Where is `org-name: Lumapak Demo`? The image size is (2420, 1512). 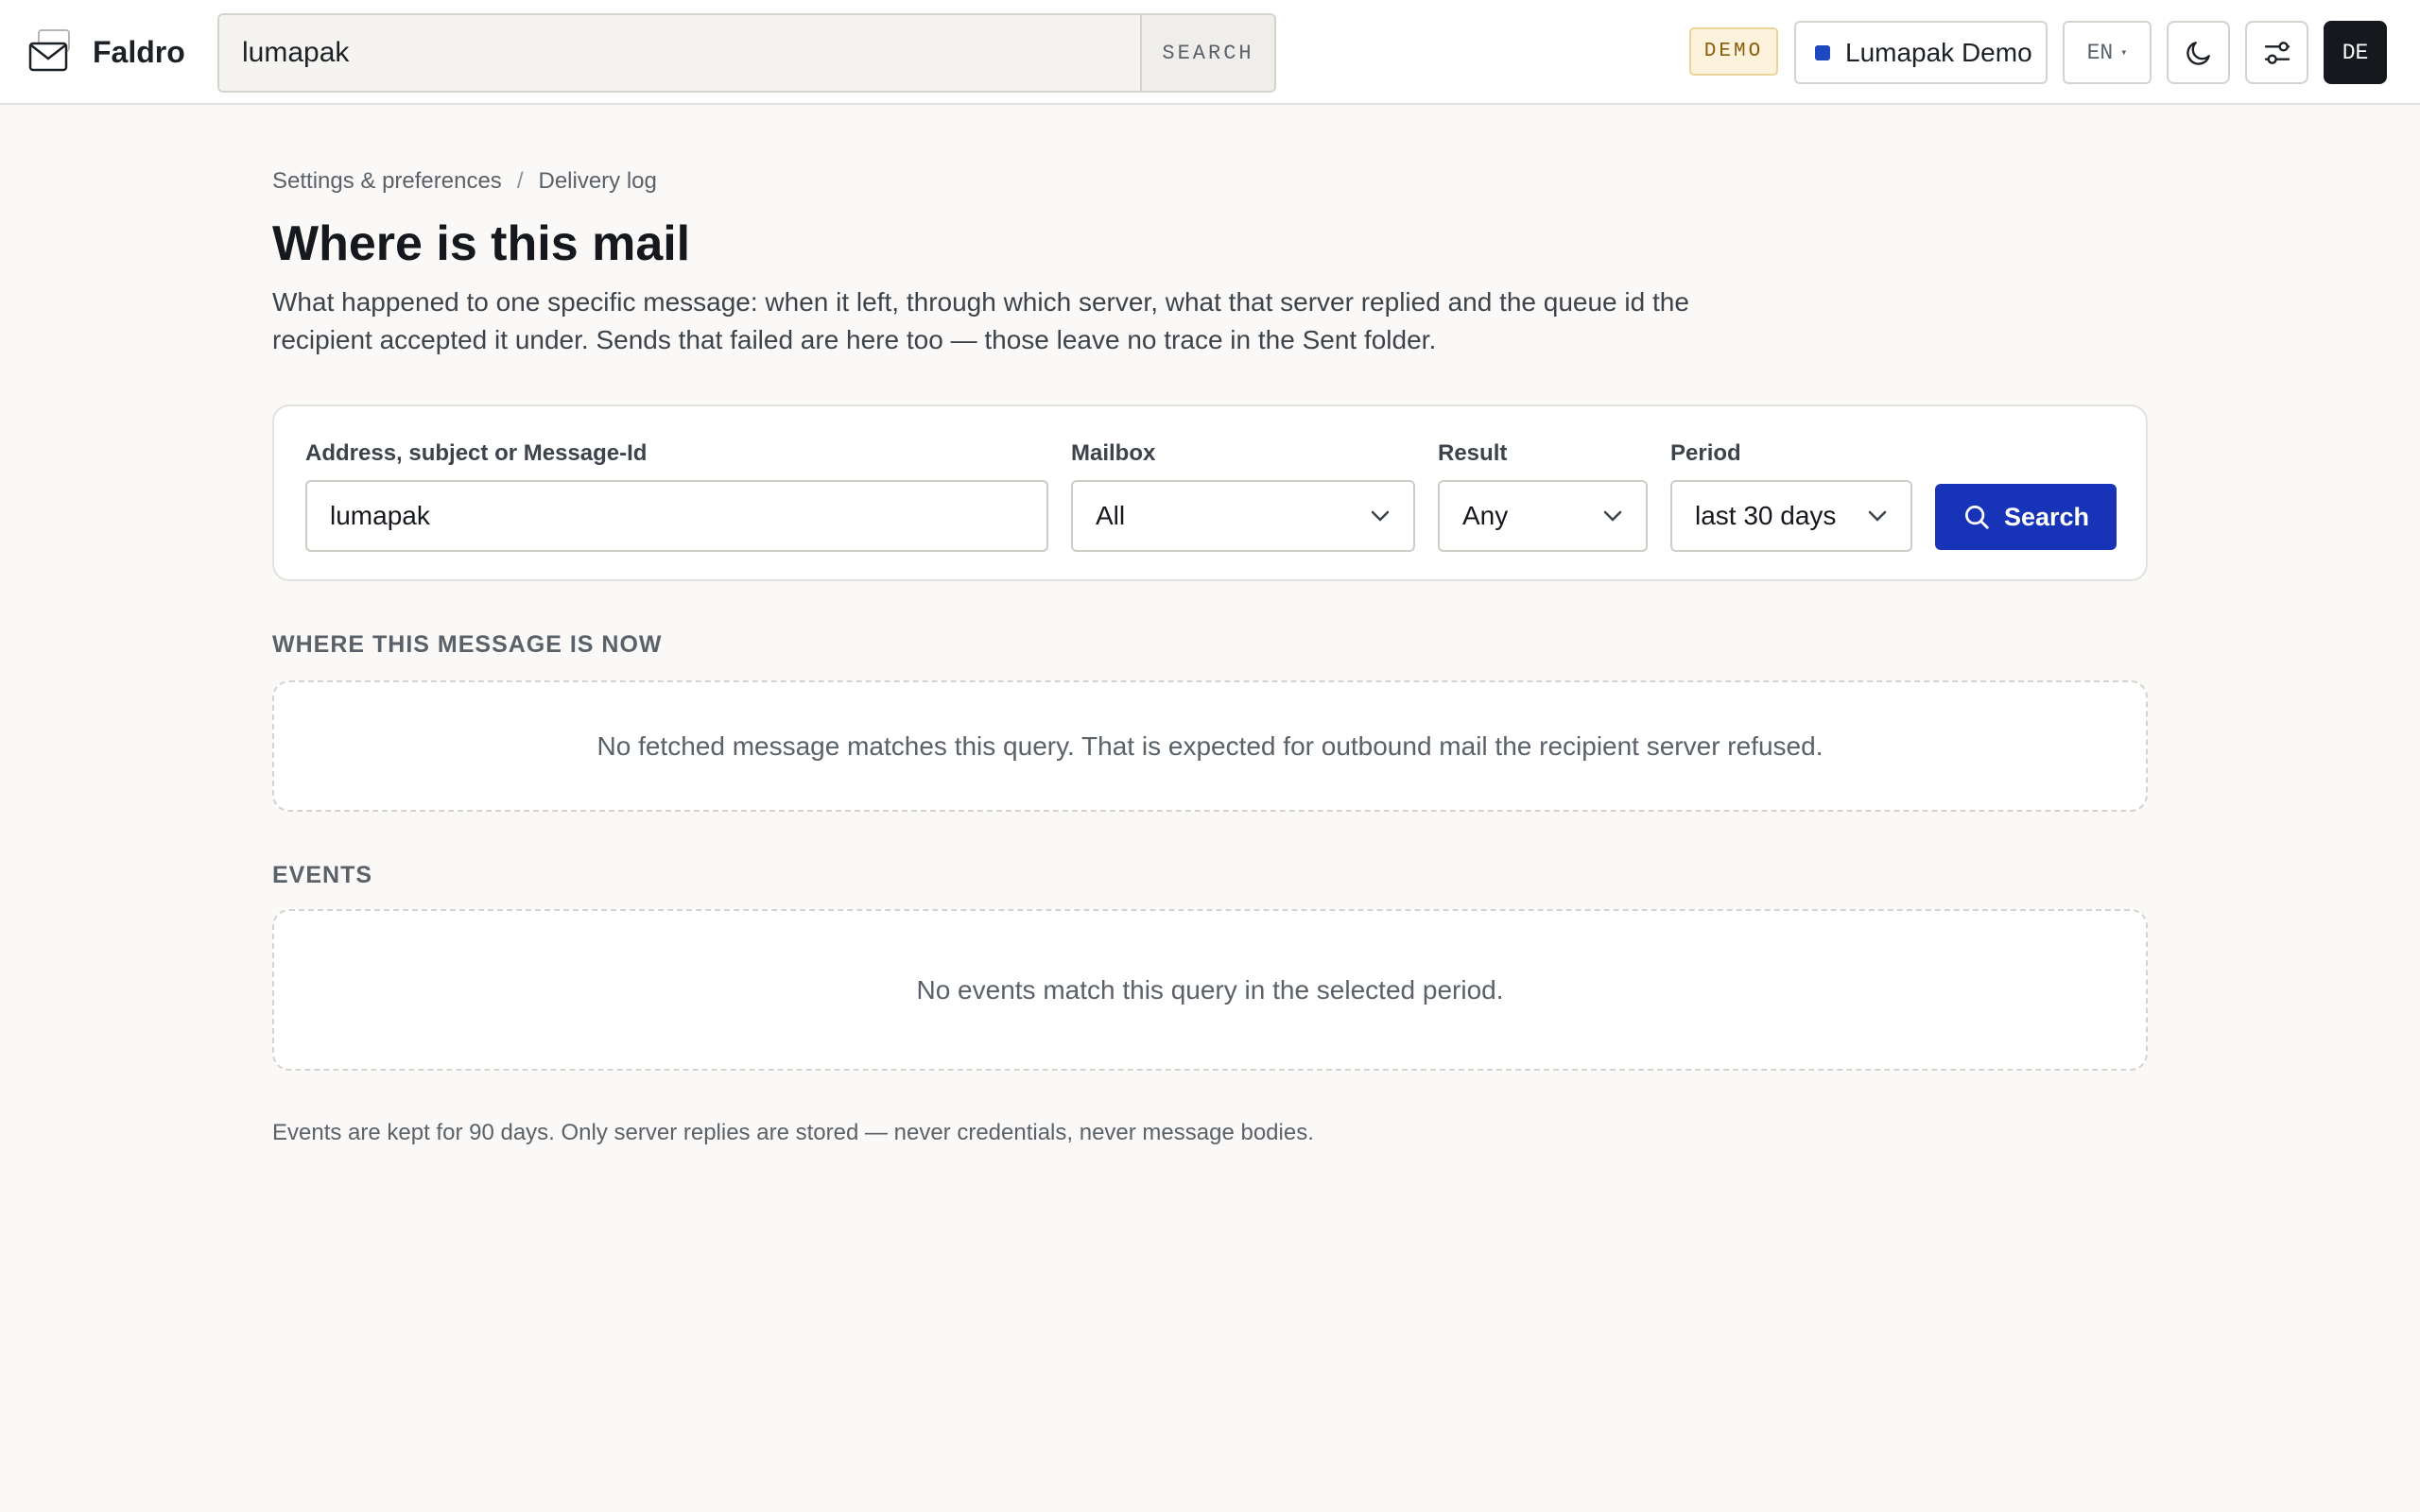 org-name: Lumapak Demo is located at coordinates (1938, 52).